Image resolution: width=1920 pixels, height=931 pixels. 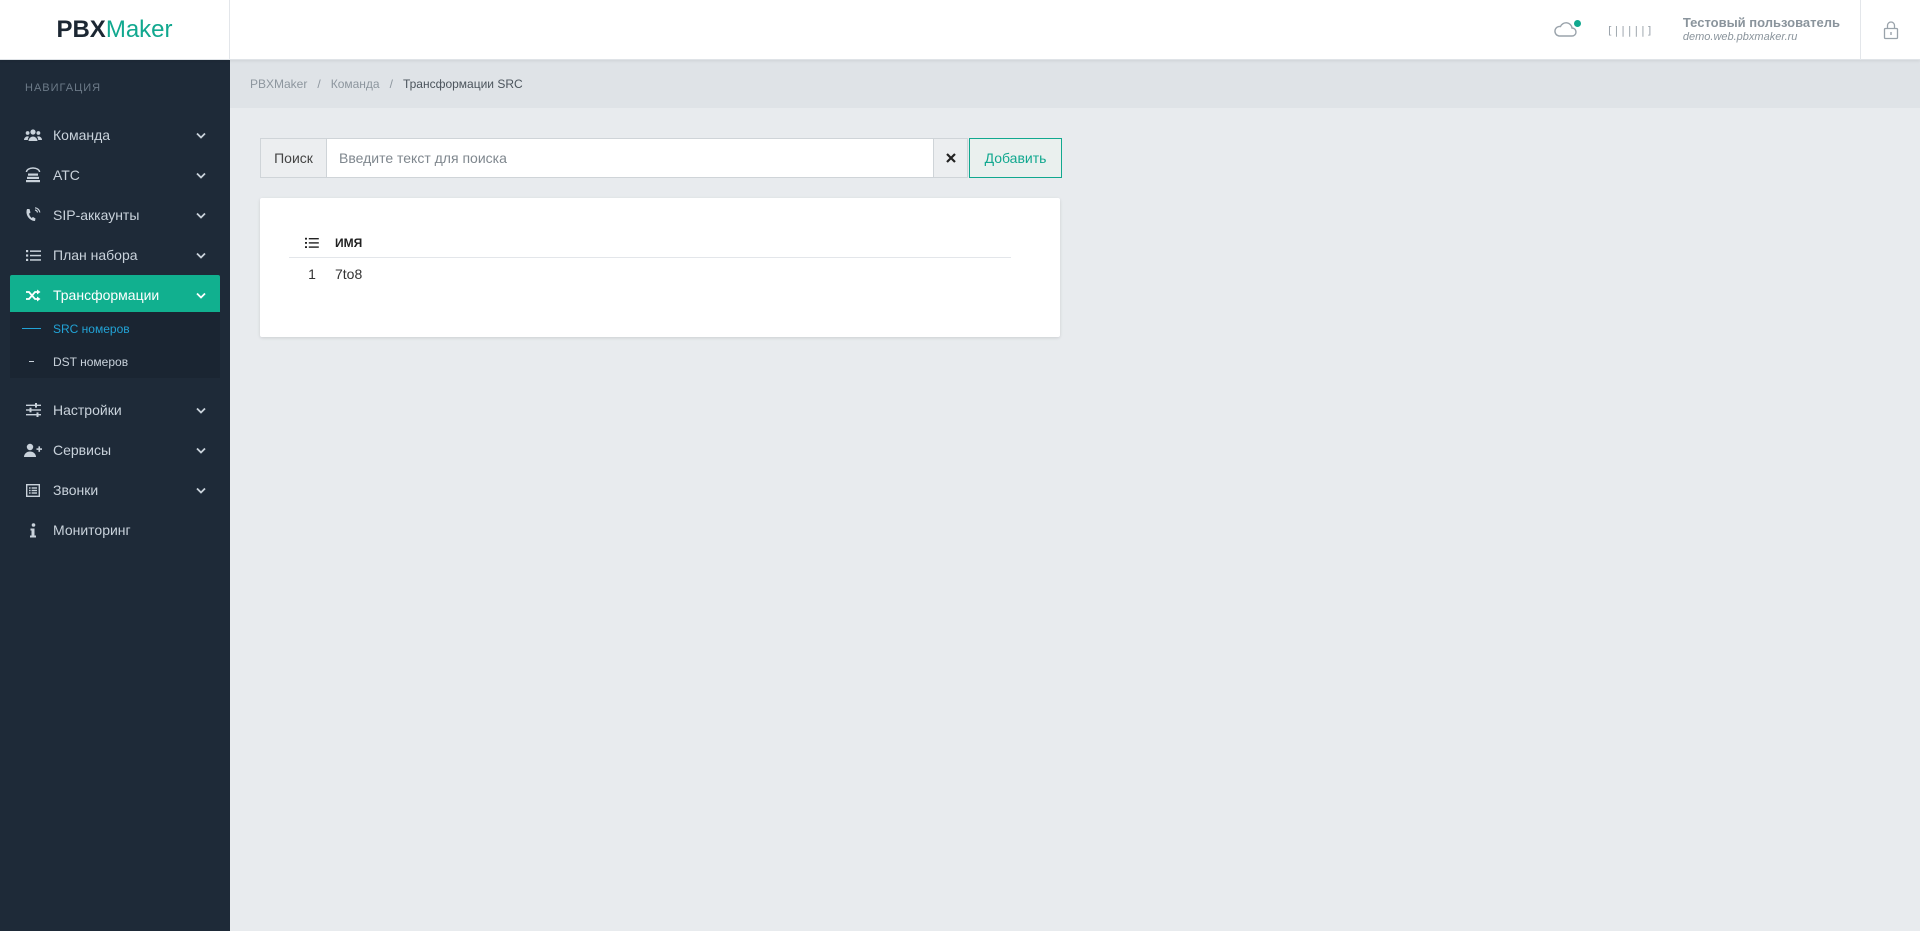 What do you see at coordinates (312, 243) in the screenshot?
I see `list-ol-icon` at bounding box center [312, 243].